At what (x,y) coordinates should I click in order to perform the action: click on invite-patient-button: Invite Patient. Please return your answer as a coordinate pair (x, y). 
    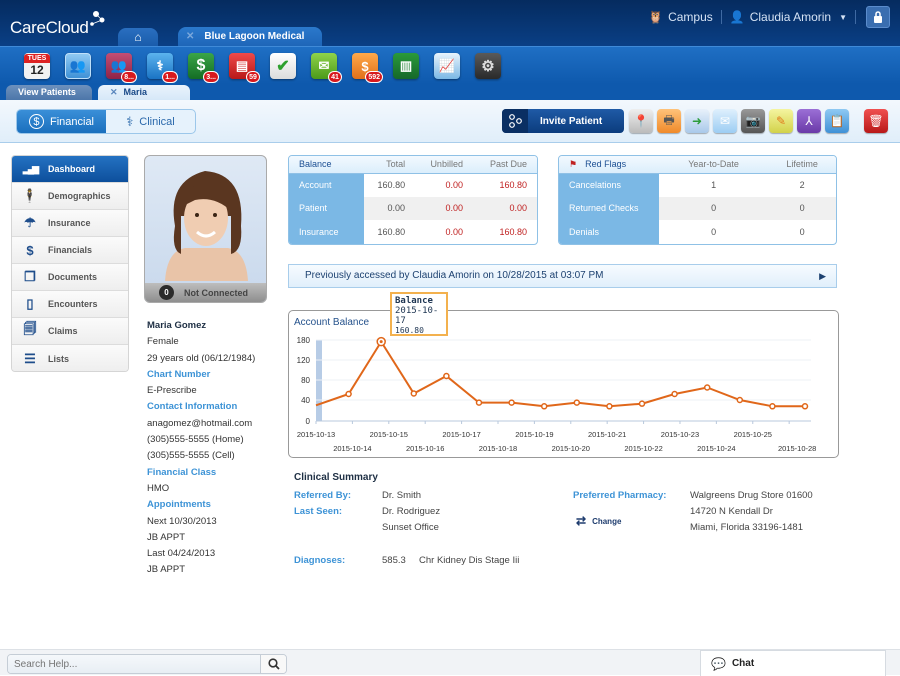
    Looking at the image, I should click on (563, 121).